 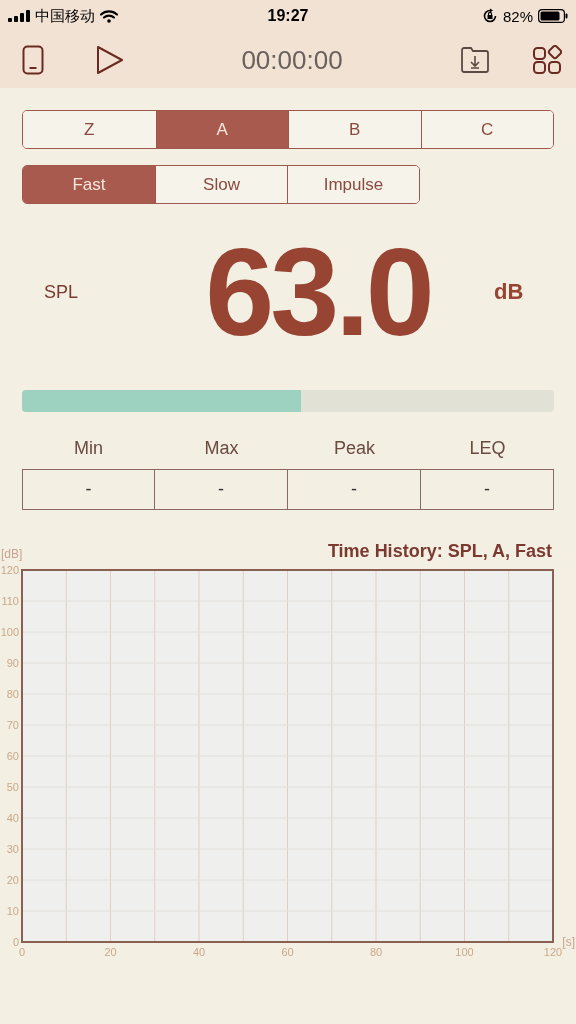 I want to click on x-tick-label: 80, so click(x=376, y=952).